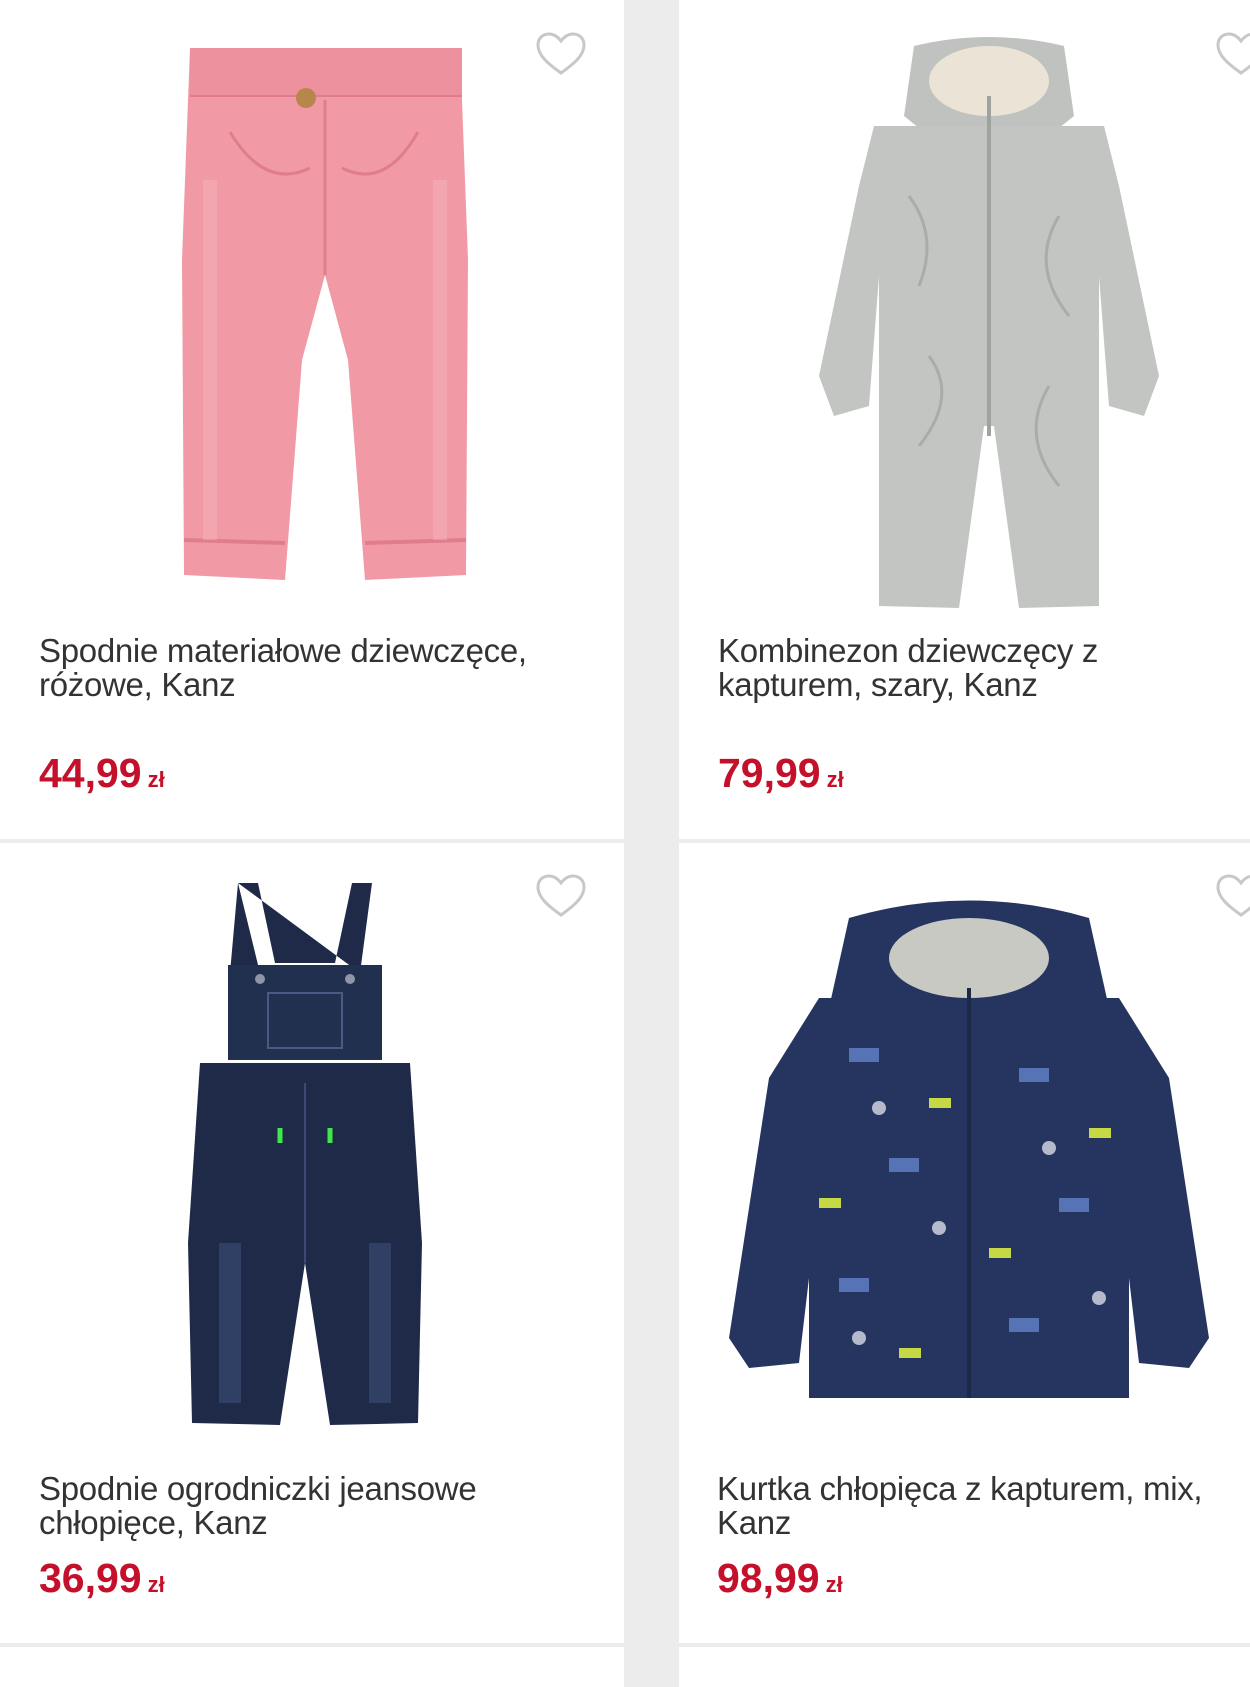 This screenshot has width=1250, height=1687. I want to click on denim-dungarees-image, so click(305, 1155).